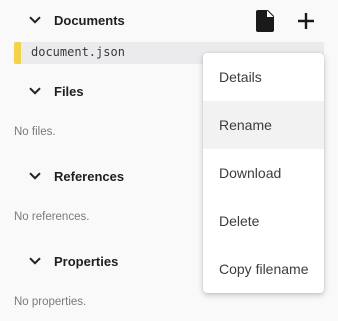 The height and width of the screenshot is (321, 338). I want to click on menu-item-download: Download, so click(263, 173).